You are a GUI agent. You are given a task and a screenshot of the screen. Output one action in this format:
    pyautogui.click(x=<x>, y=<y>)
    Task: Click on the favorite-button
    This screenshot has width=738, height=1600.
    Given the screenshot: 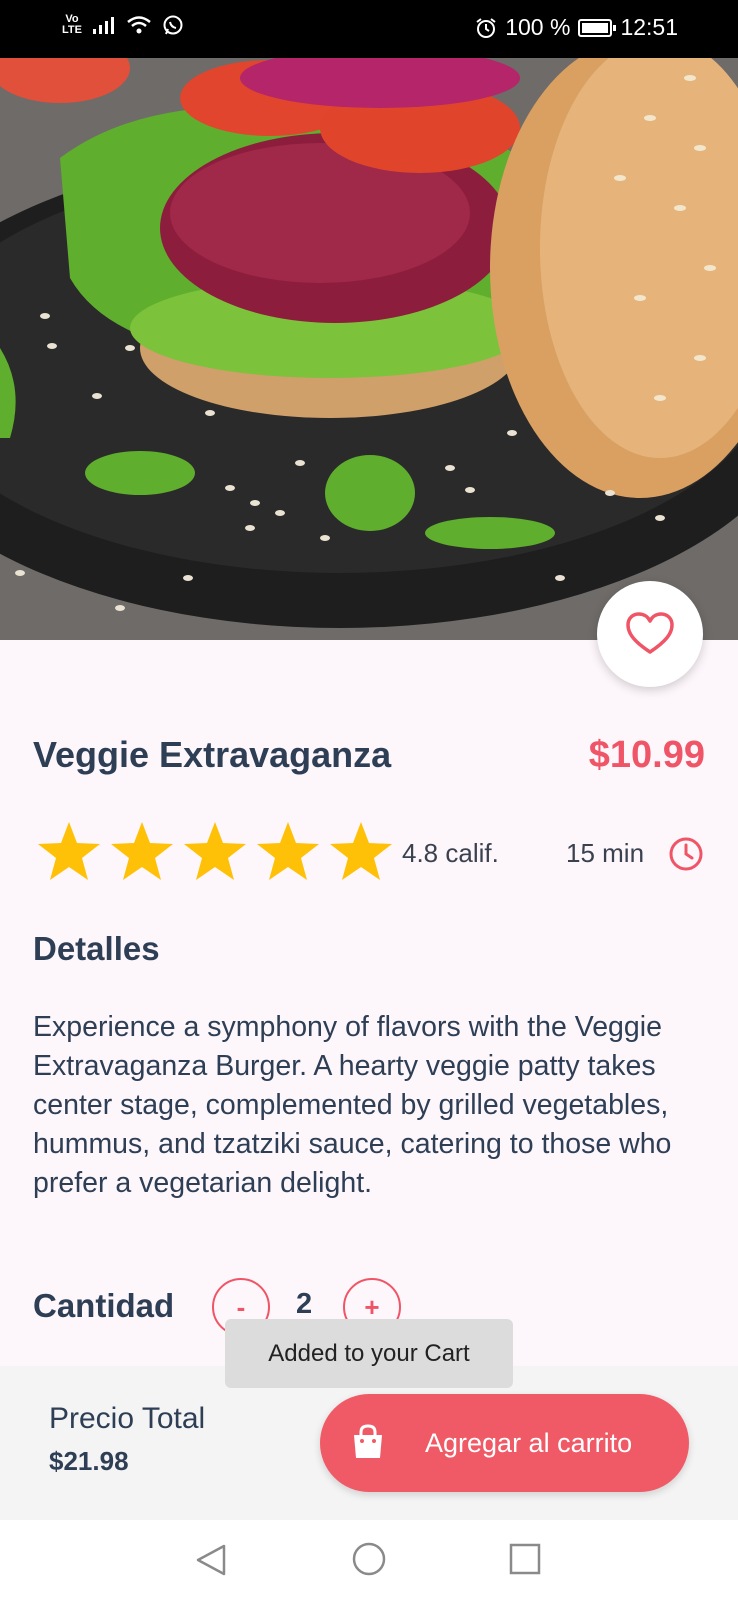 What is the action you would take?
    pyautogui.click(x=650, y=634)
    